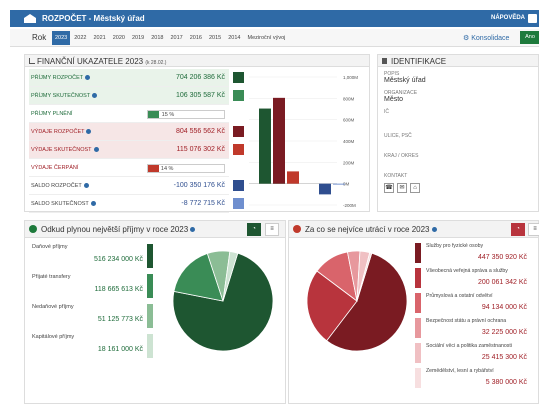 The image size is (539, 404). What do you see at coordinates (63, 204) in the screenshot?
I see `indicator-label: Saldo skutečnost` at bounding box center [63, 204].